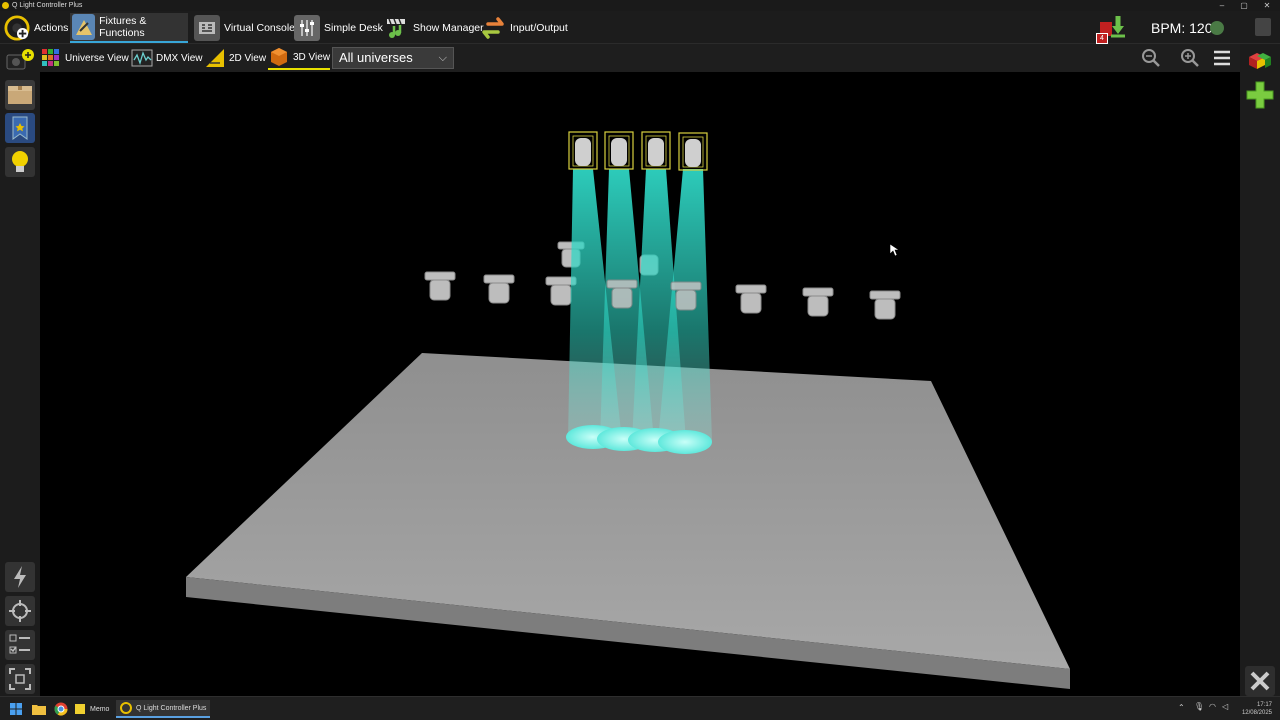 The height and width of the screenshot is (720, 1280). What do you see at coordinates (1267, 5) in the screenshot?
I see `close-window-button: ✕` at bounding box center [1267, 5].